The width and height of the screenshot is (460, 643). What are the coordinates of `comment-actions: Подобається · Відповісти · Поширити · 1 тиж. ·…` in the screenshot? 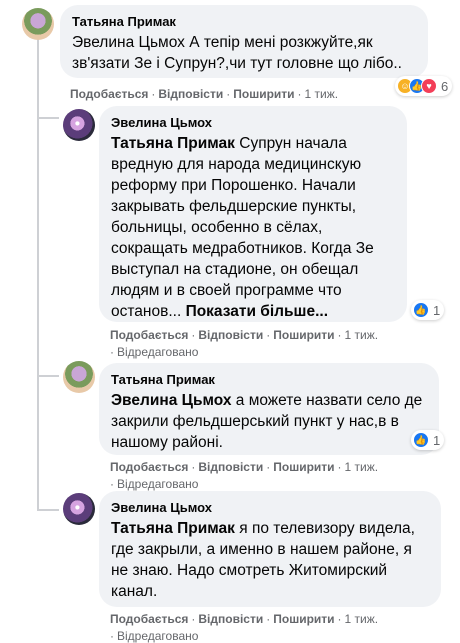 It's located at (244, 627).